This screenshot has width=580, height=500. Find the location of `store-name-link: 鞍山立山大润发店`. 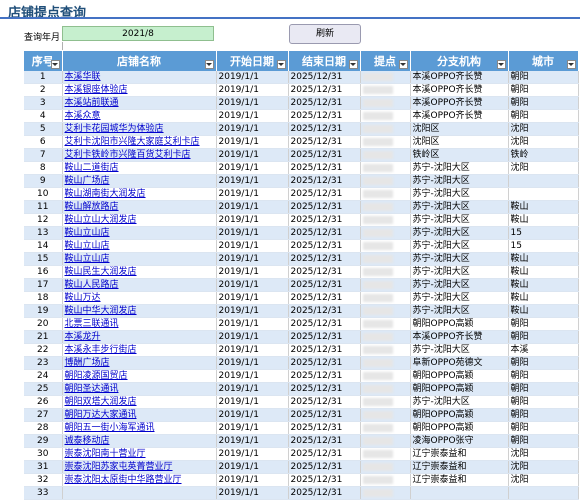

store-name-link: 鞍山立山大润发店 is located at coordinates (139, 220).